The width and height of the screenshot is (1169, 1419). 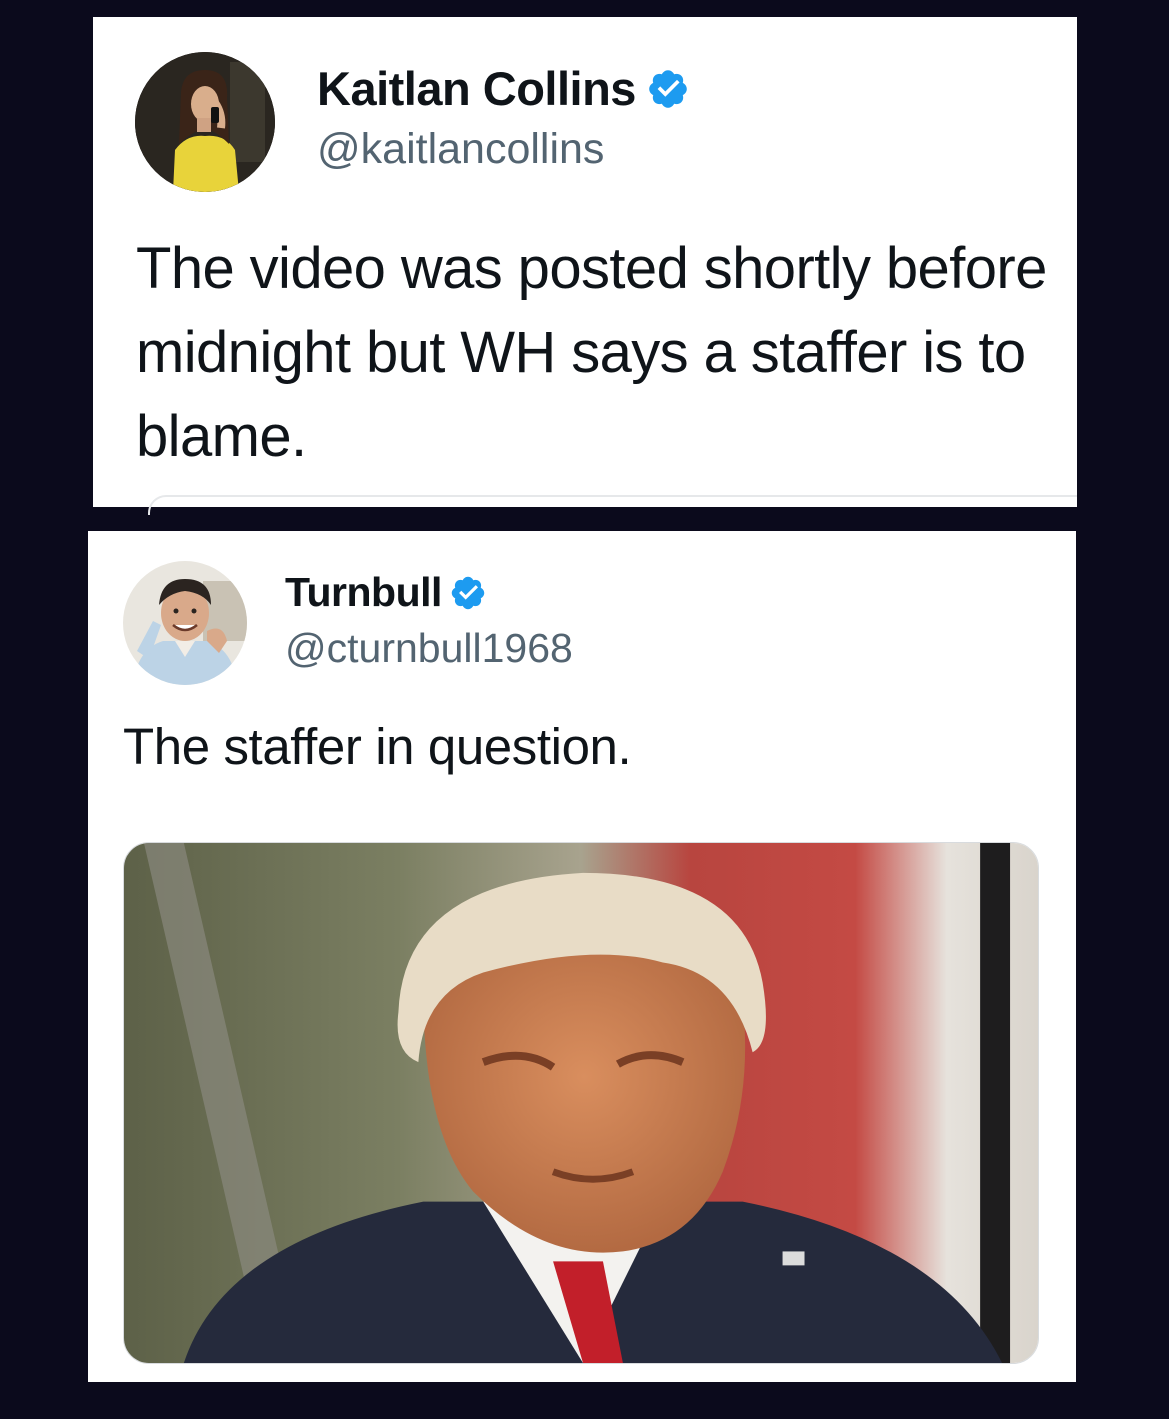 I want to click on display-name: Turnbull, so click(x=363, y=592).